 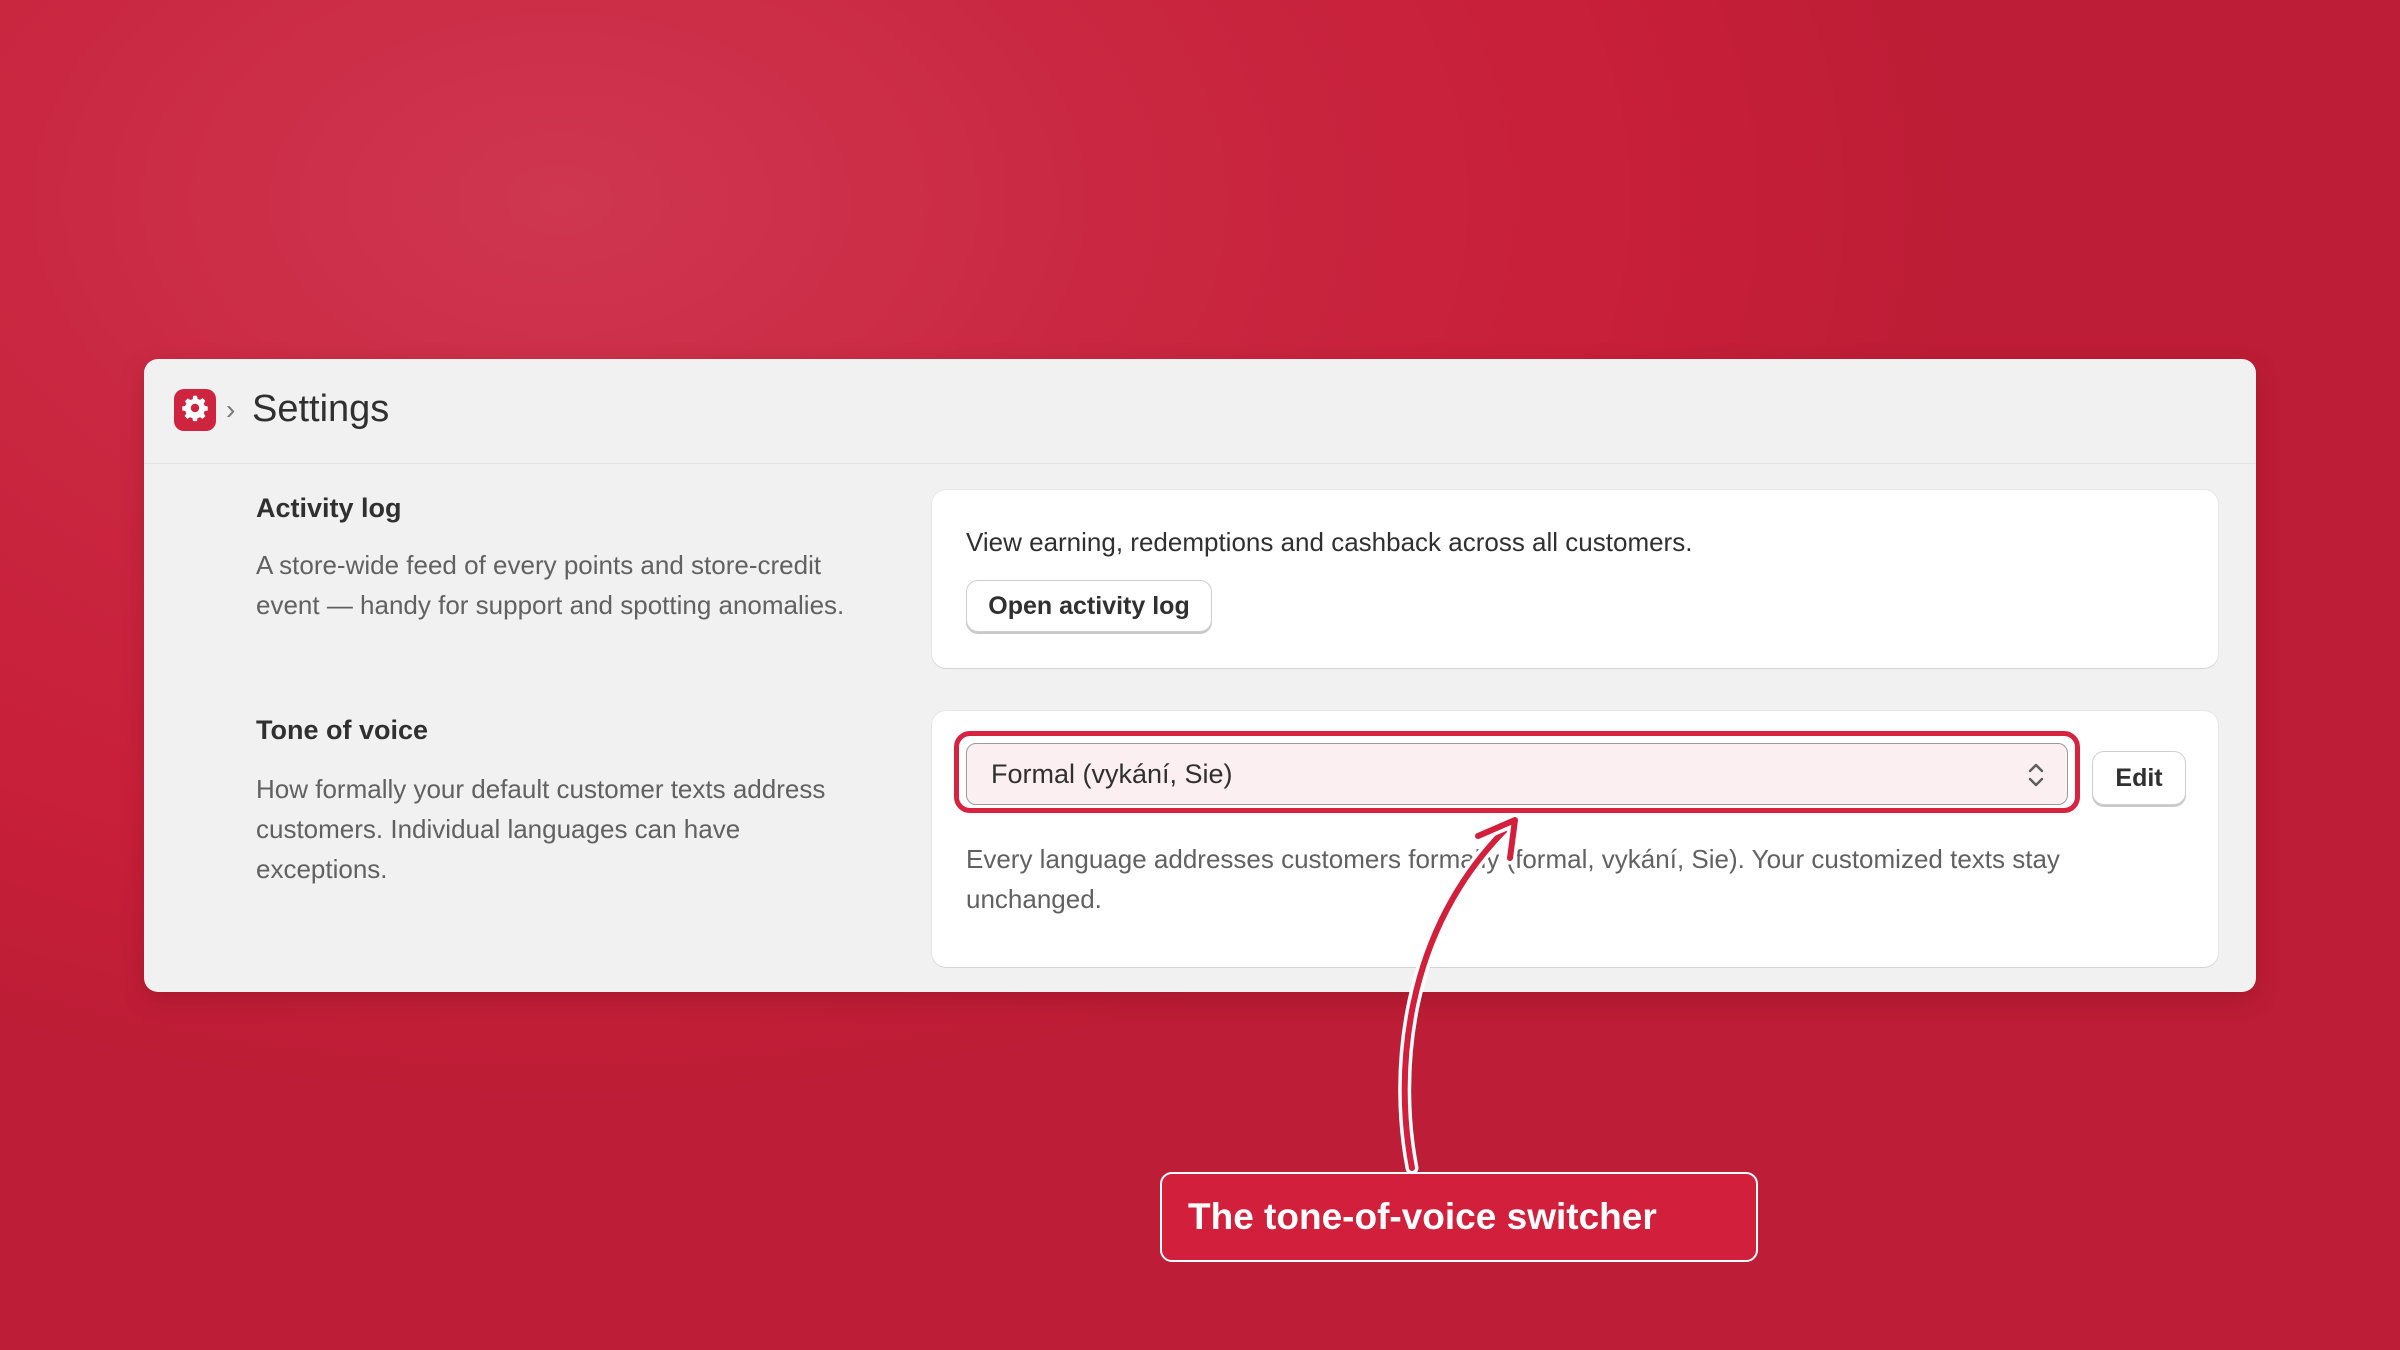 What do you see at coordinates (342, 730) in the screenshot?
I see `tone-of-voice-title: Tone of voice` at bounding box center [342, 730].